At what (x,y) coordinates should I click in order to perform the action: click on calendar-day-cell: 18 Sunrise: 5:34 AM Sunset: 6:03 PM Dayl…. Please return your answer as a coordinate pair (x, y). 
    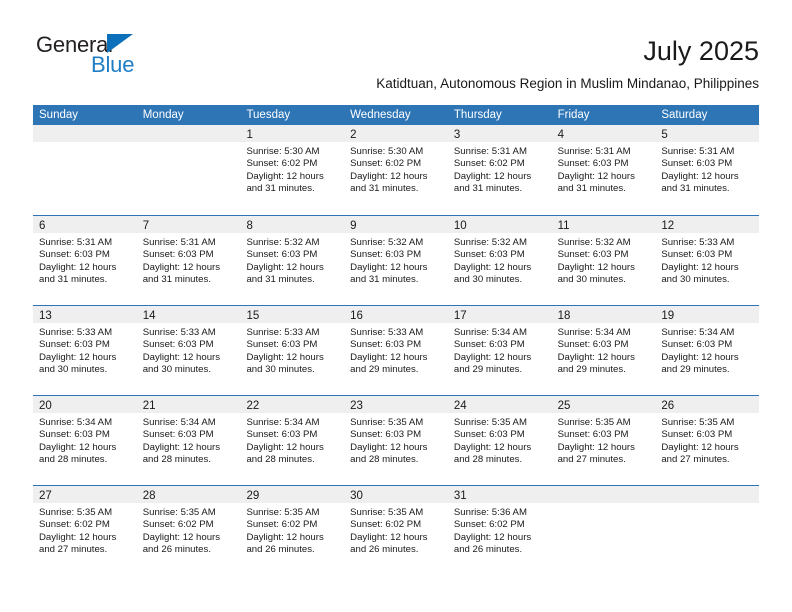
    Looking at the image, I should click on (603, 350).